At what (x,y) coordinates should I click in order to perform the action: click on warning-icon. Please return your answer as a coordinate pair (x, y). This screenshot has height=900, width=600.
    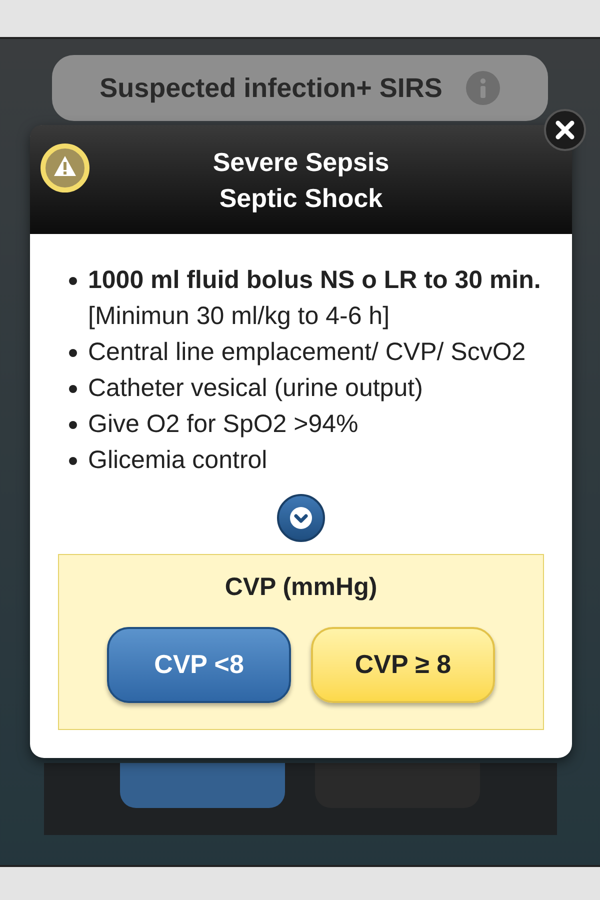
    Looking at the image, I should click on (65, 168).